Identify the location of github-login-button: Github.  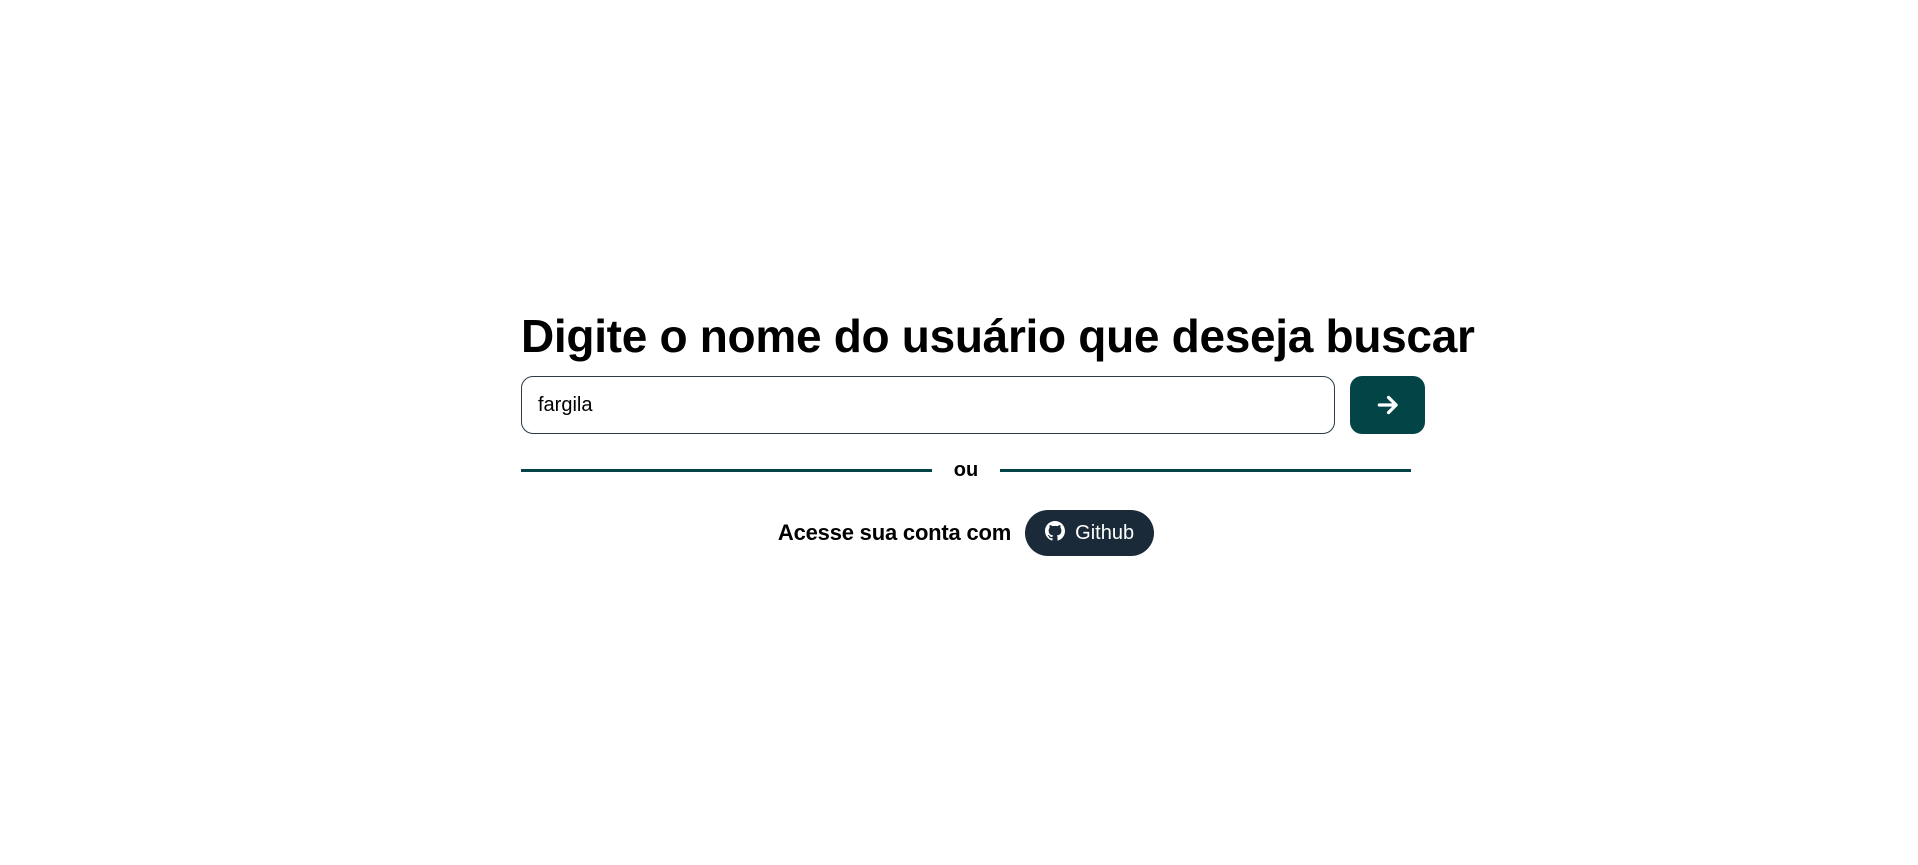
(1090, 533).